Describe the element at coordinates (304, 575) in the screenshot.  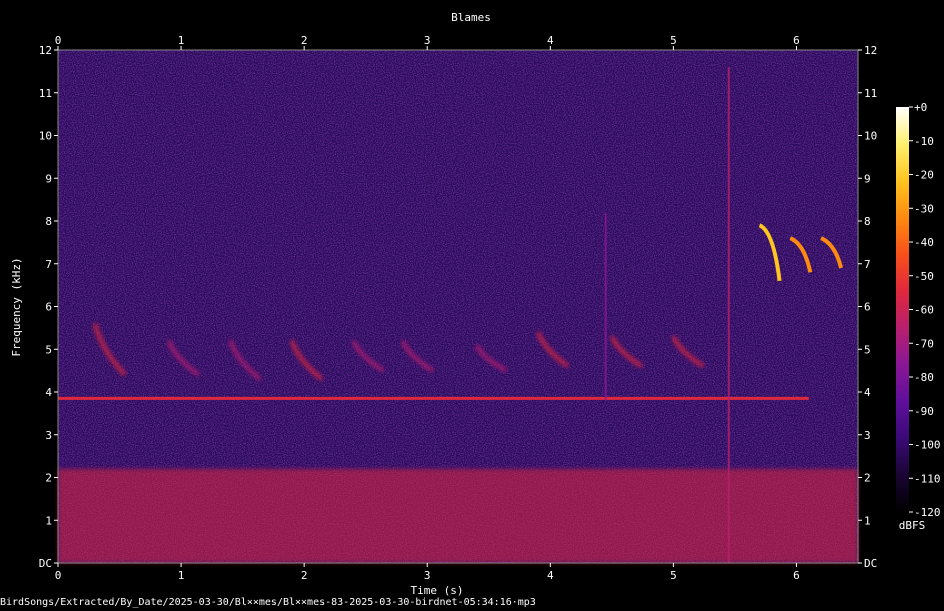
I see `x-tick-label-bottom: 2` at that location.